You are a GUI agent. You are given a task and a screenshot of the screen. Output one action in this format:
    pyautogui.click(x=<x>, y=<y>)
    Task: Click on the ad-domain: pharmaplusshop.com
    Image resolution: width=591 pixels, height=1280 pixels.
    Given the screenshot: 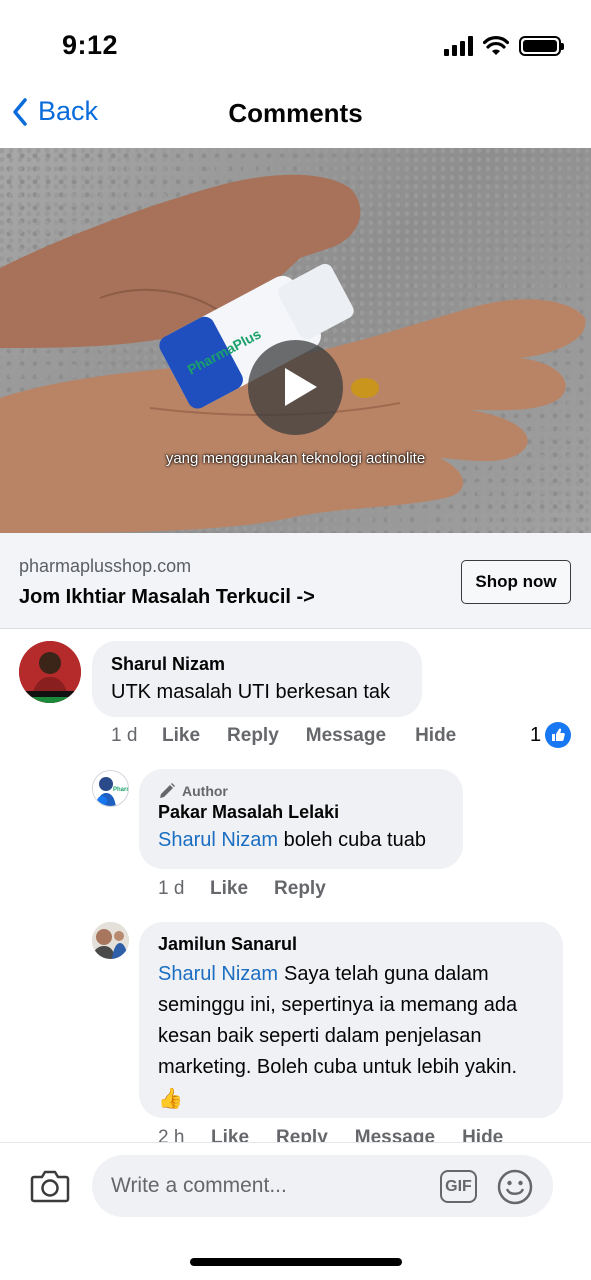 What is the action you would take?
    pyautogui.click(x=105, y=566)
    